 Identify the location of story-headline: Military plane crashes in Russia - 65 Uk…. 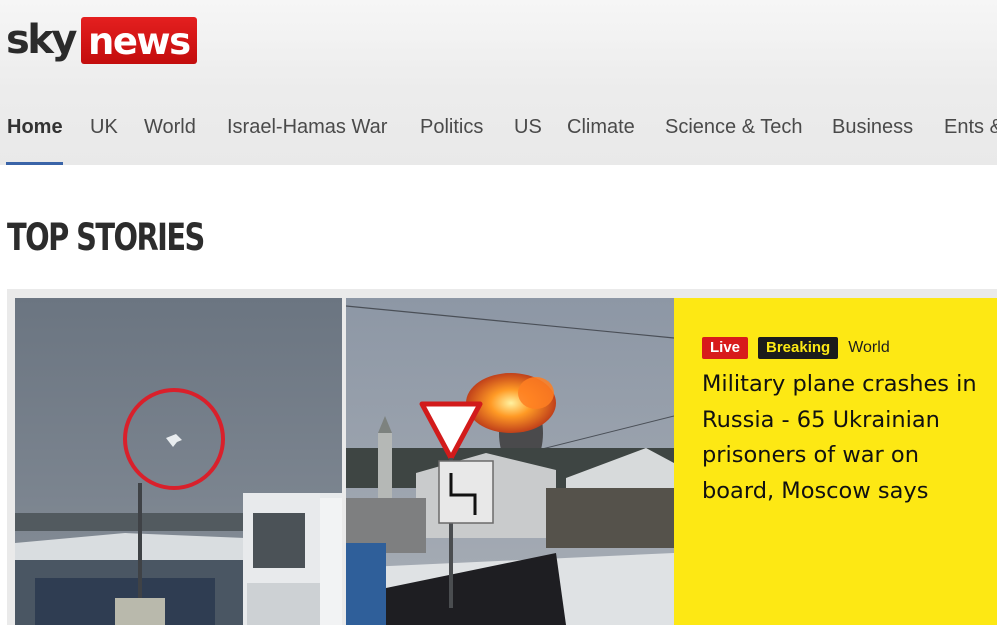
(844, 438).